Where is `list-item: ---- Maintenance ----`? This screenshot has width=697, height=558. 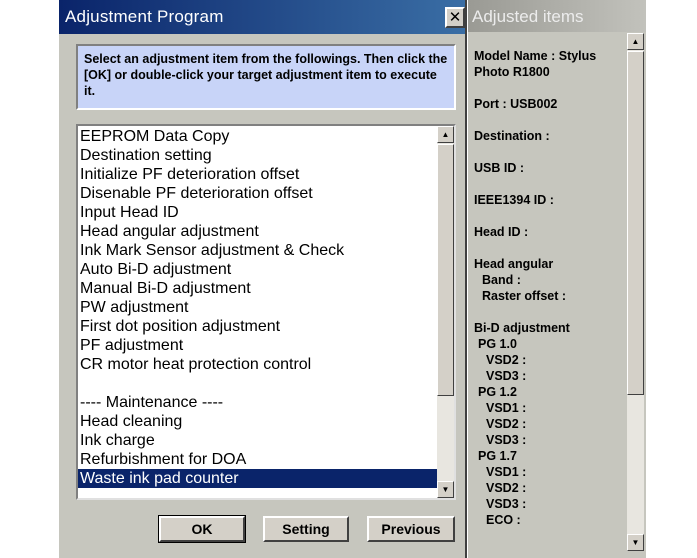
list-item: ---- Maintenance ---- is located at coordinates (257, 402).